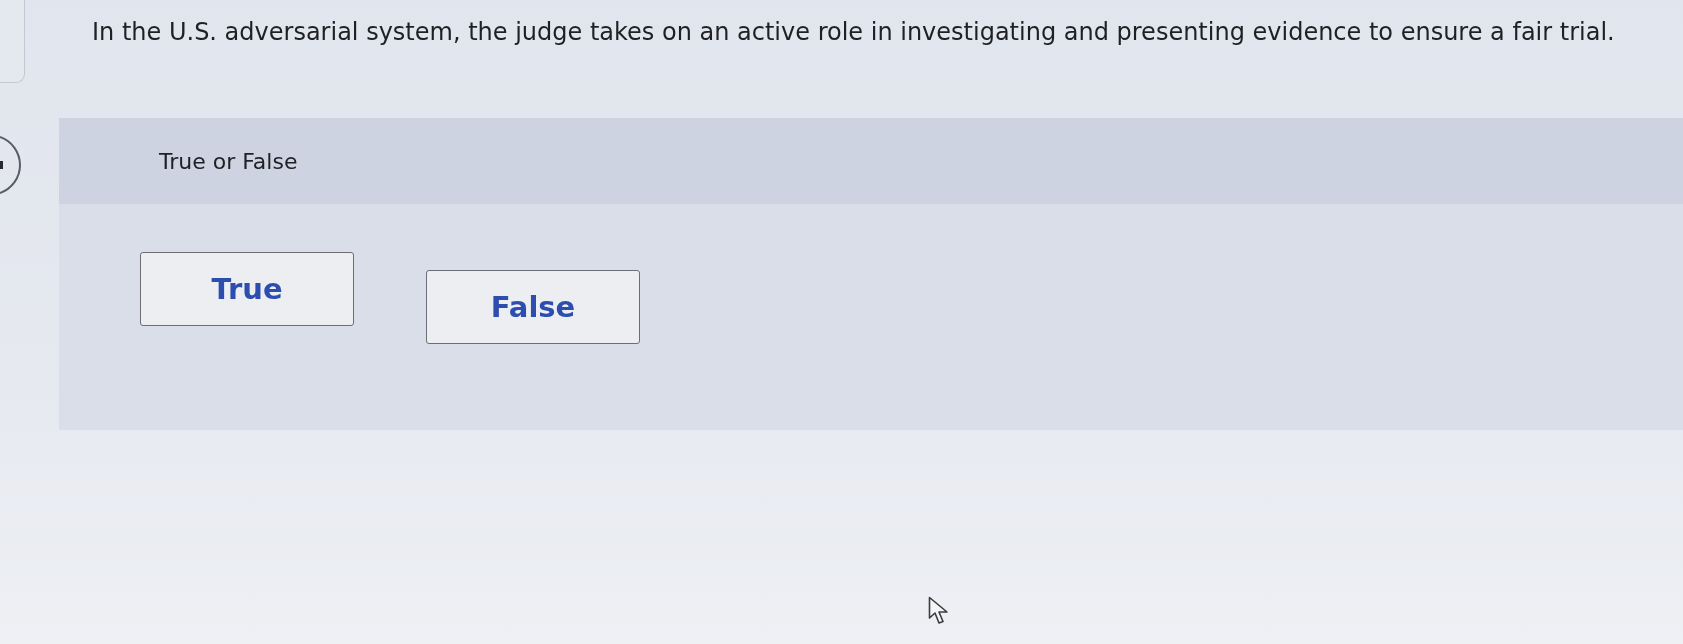 This screenshot has height=644, width=1683. What do you see at coordinates (11, 165) in the screenshot?
I see `circle-icon` at bounding box center [11, 165].